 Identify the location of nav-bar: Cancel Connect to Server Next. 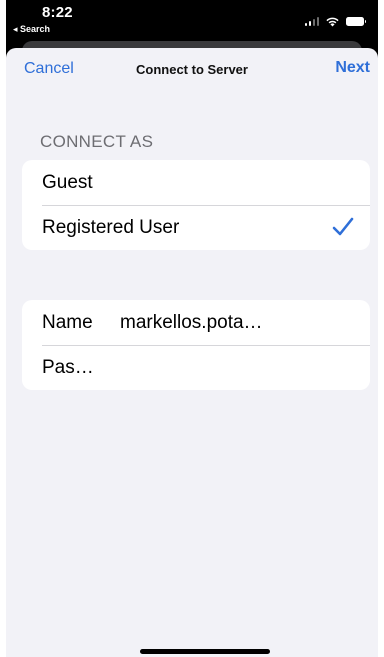
(192, 70).